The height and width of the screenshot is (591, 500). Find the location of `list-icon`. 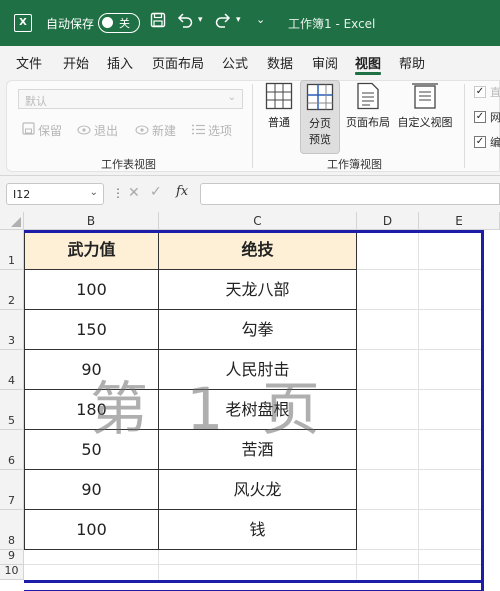

list-icon is located at coordinates (198, 131).